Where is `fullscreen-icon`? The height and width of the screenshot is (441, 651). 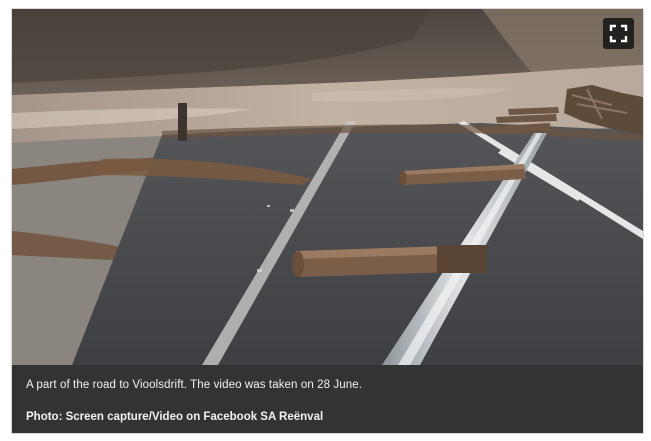
fullscreen-icon is located at coordinates (618, 33).